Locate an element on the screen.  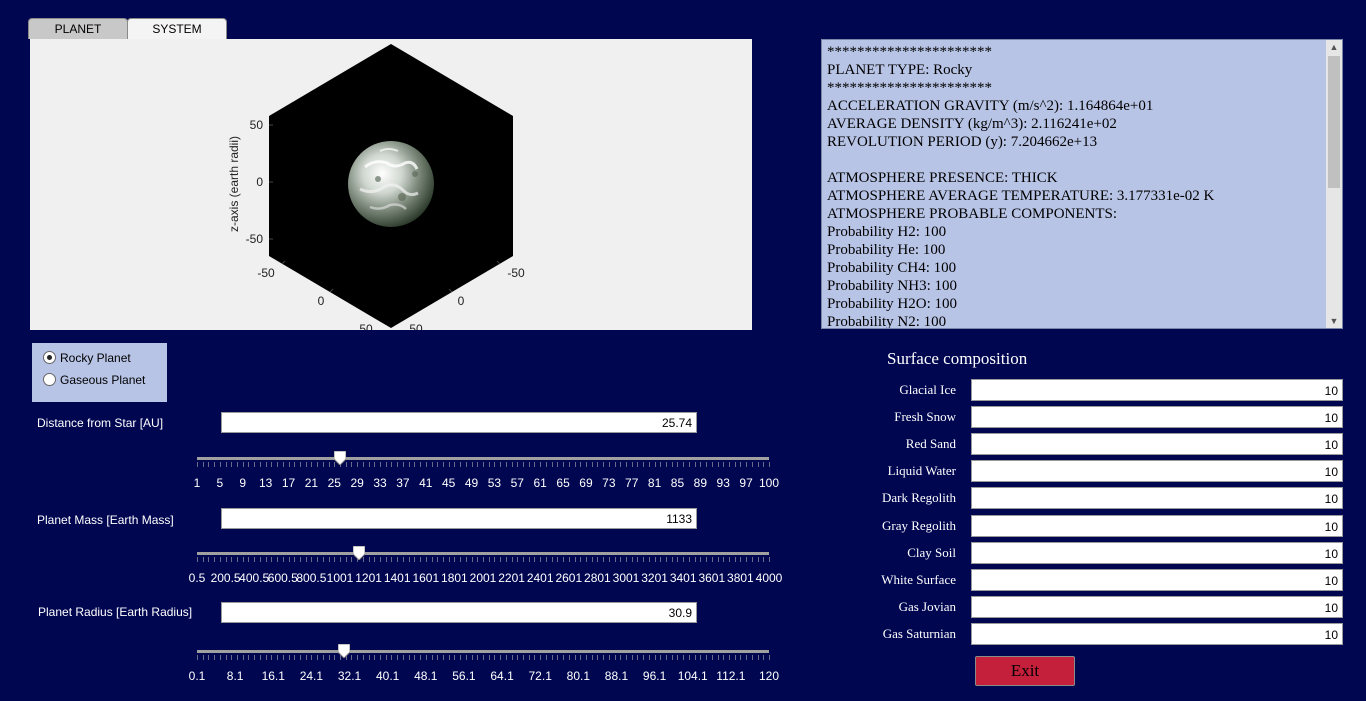
surface-input-gas-saturnian: 10 is located at coordinates (1157, 634).